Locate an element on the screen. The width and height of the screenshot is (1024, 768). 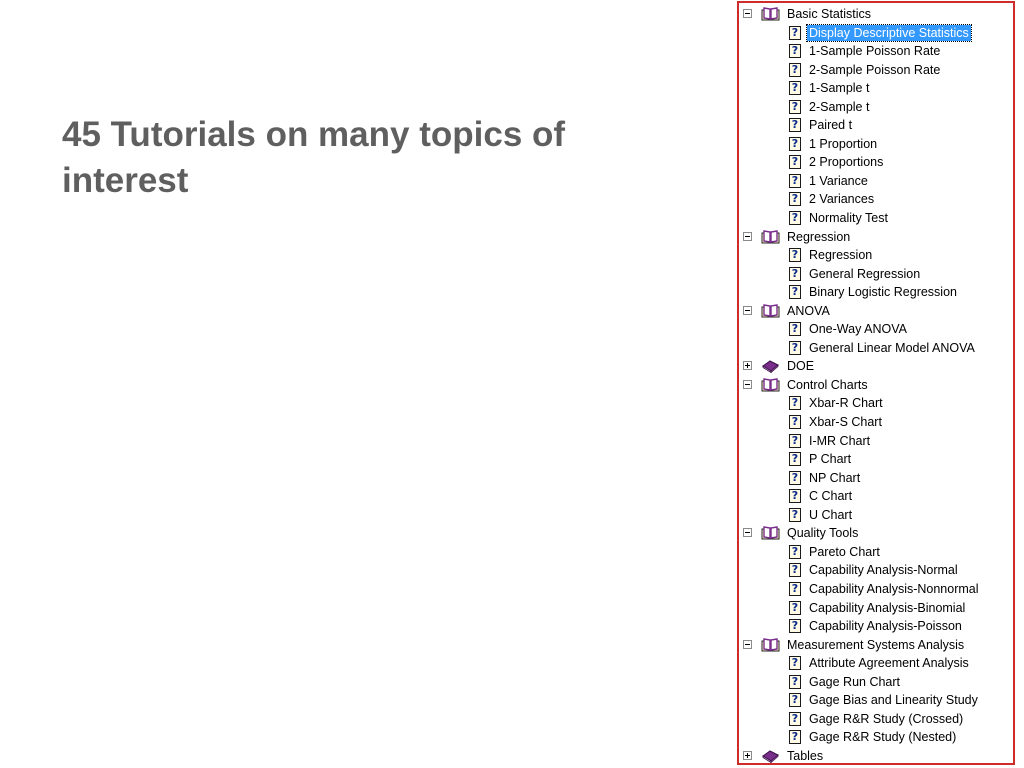
tree-item-label: 1-Sample Poisson Rate is located at coordinates (874, 51).